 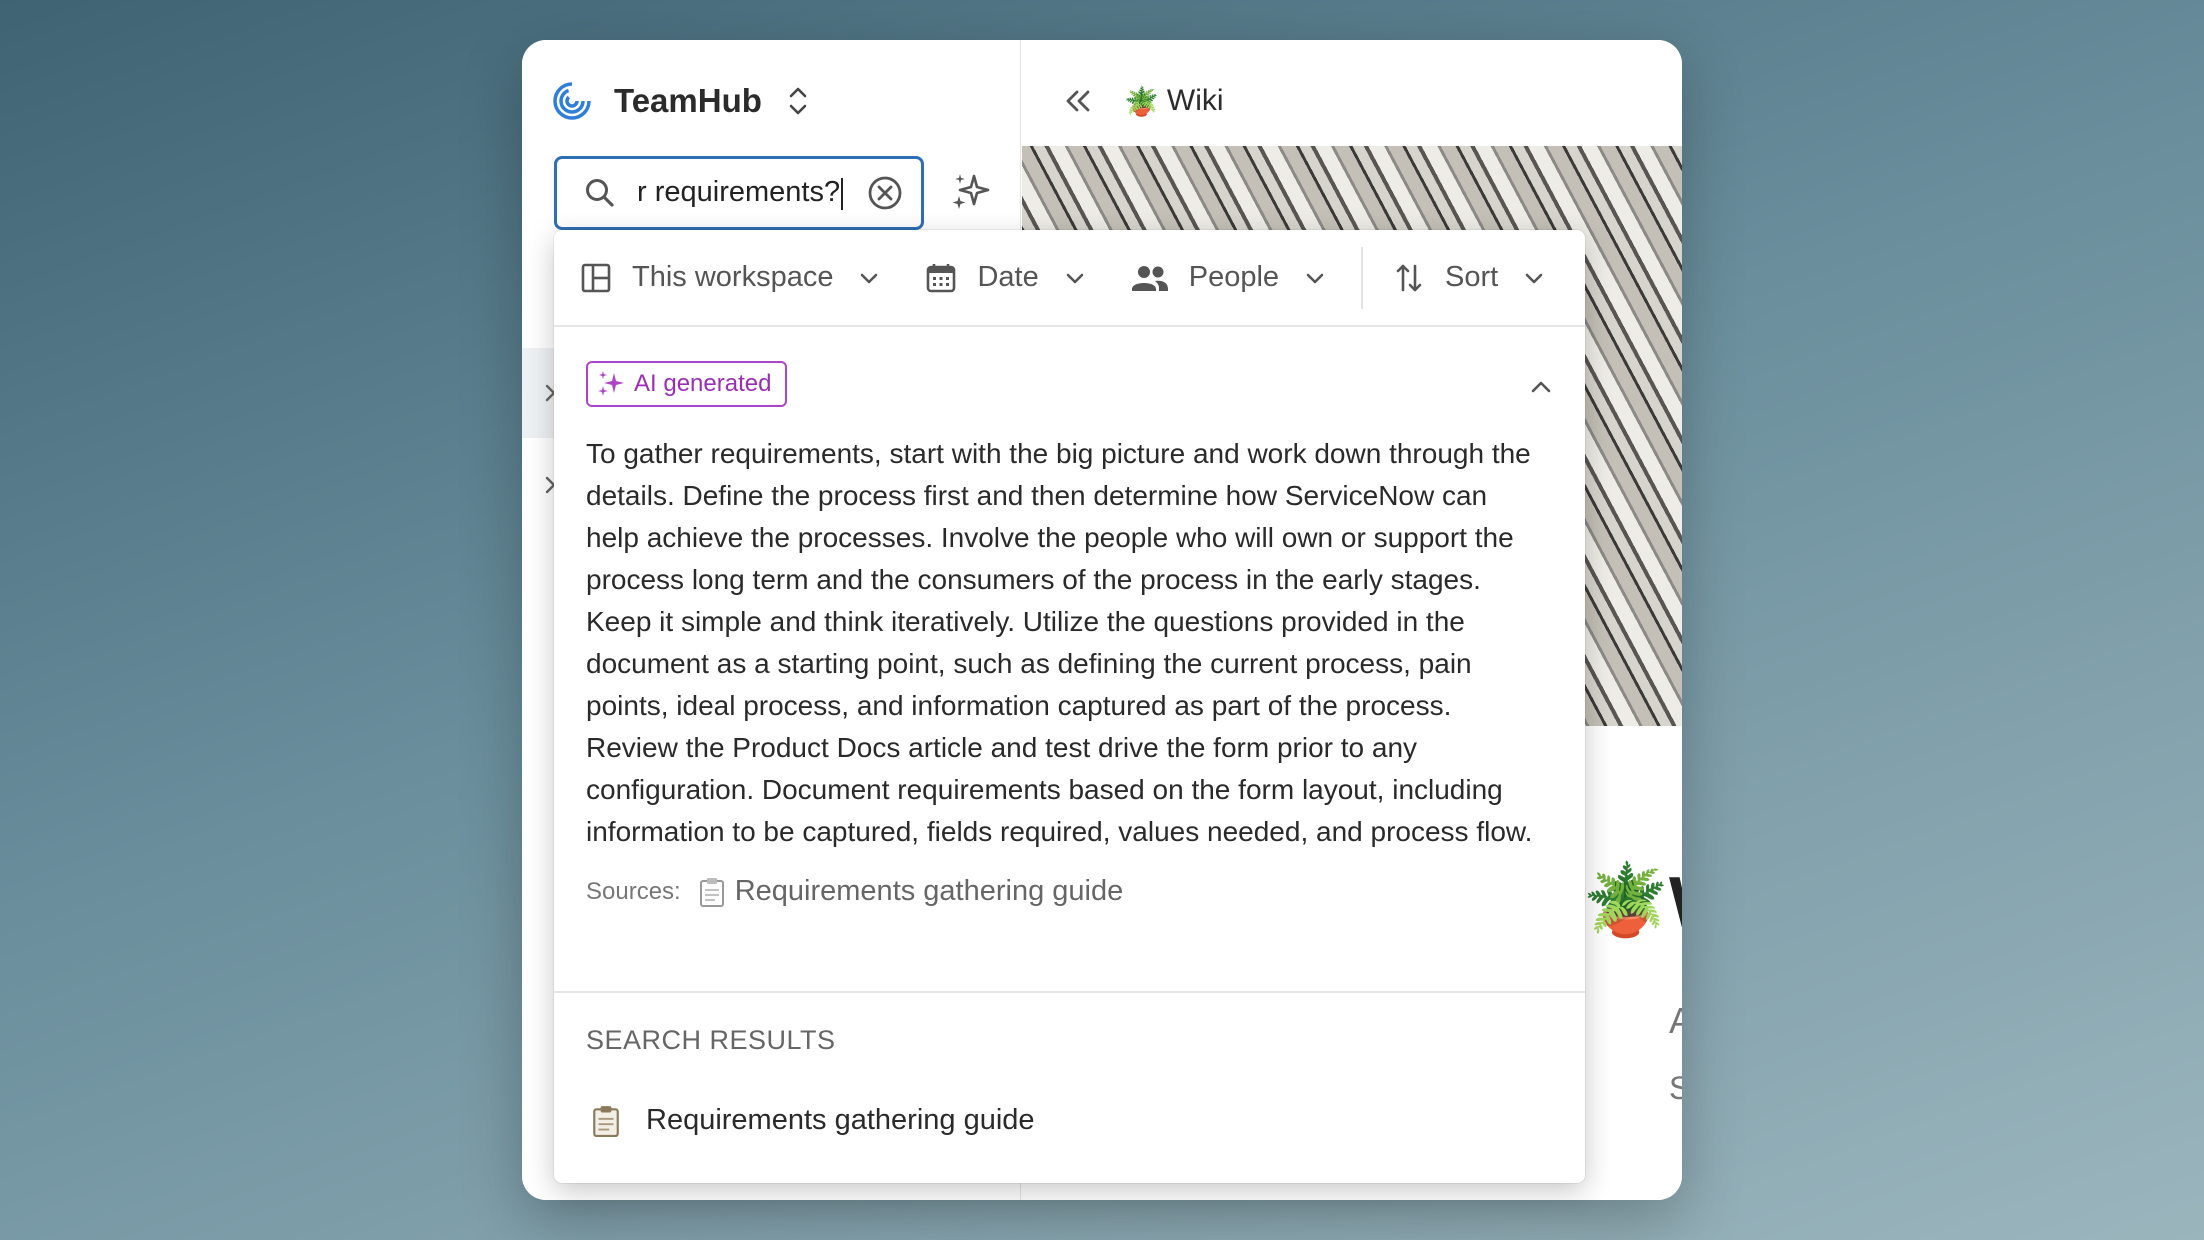 I want to click on sort-icon, so click(x=1409, y=277).